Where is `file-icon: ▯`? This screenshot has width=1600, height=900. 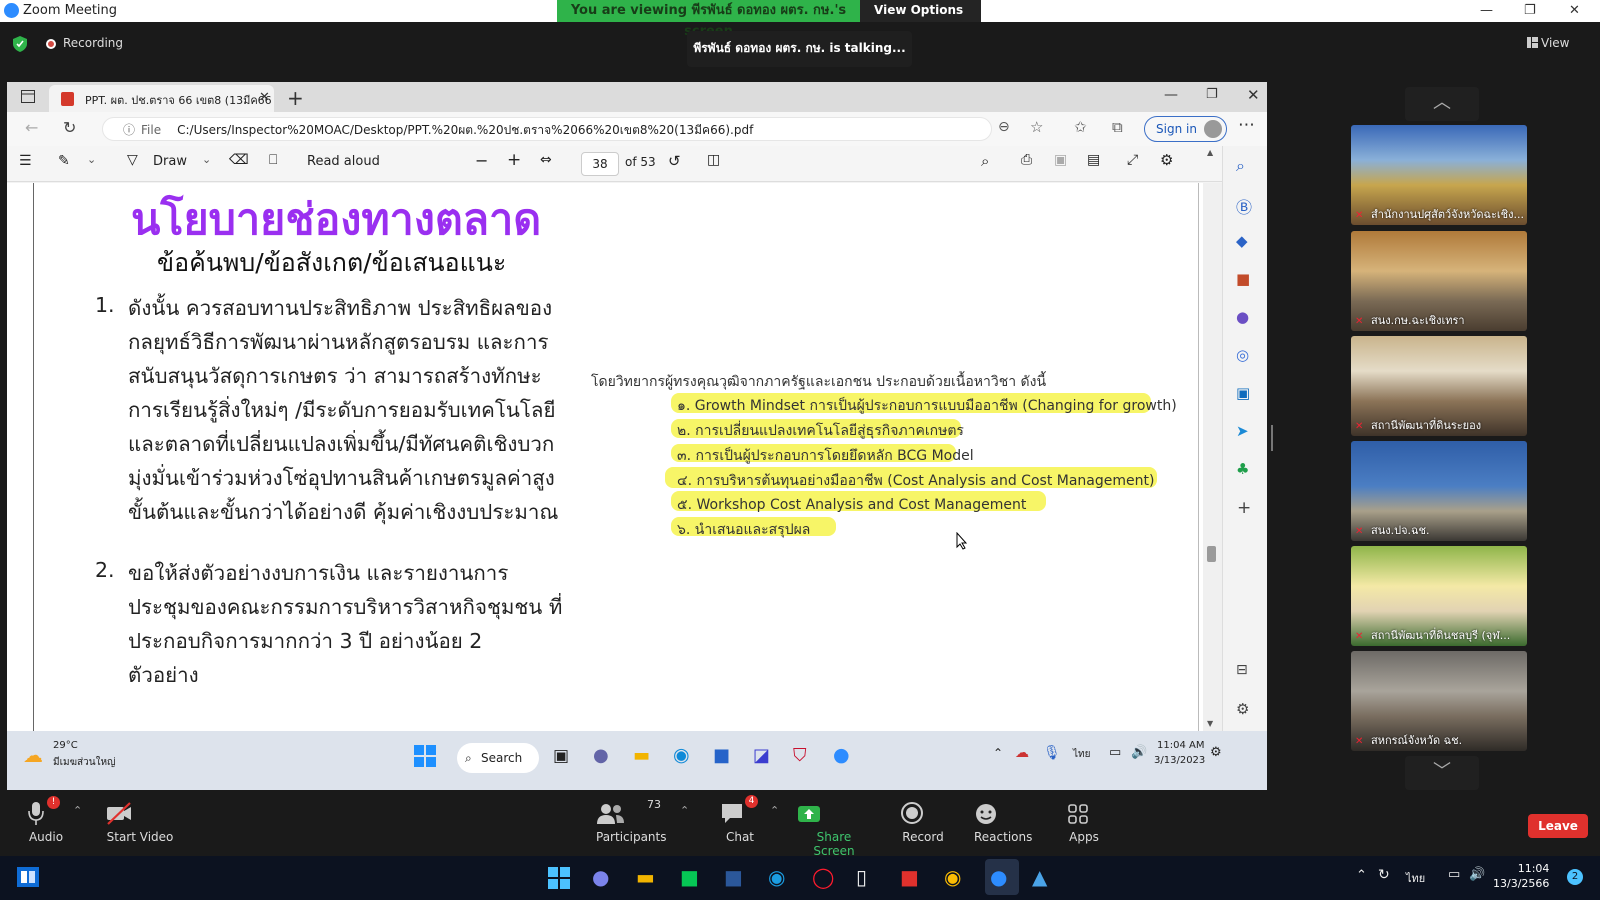 file-icon: ▯ is located at coordinates (861, 877).